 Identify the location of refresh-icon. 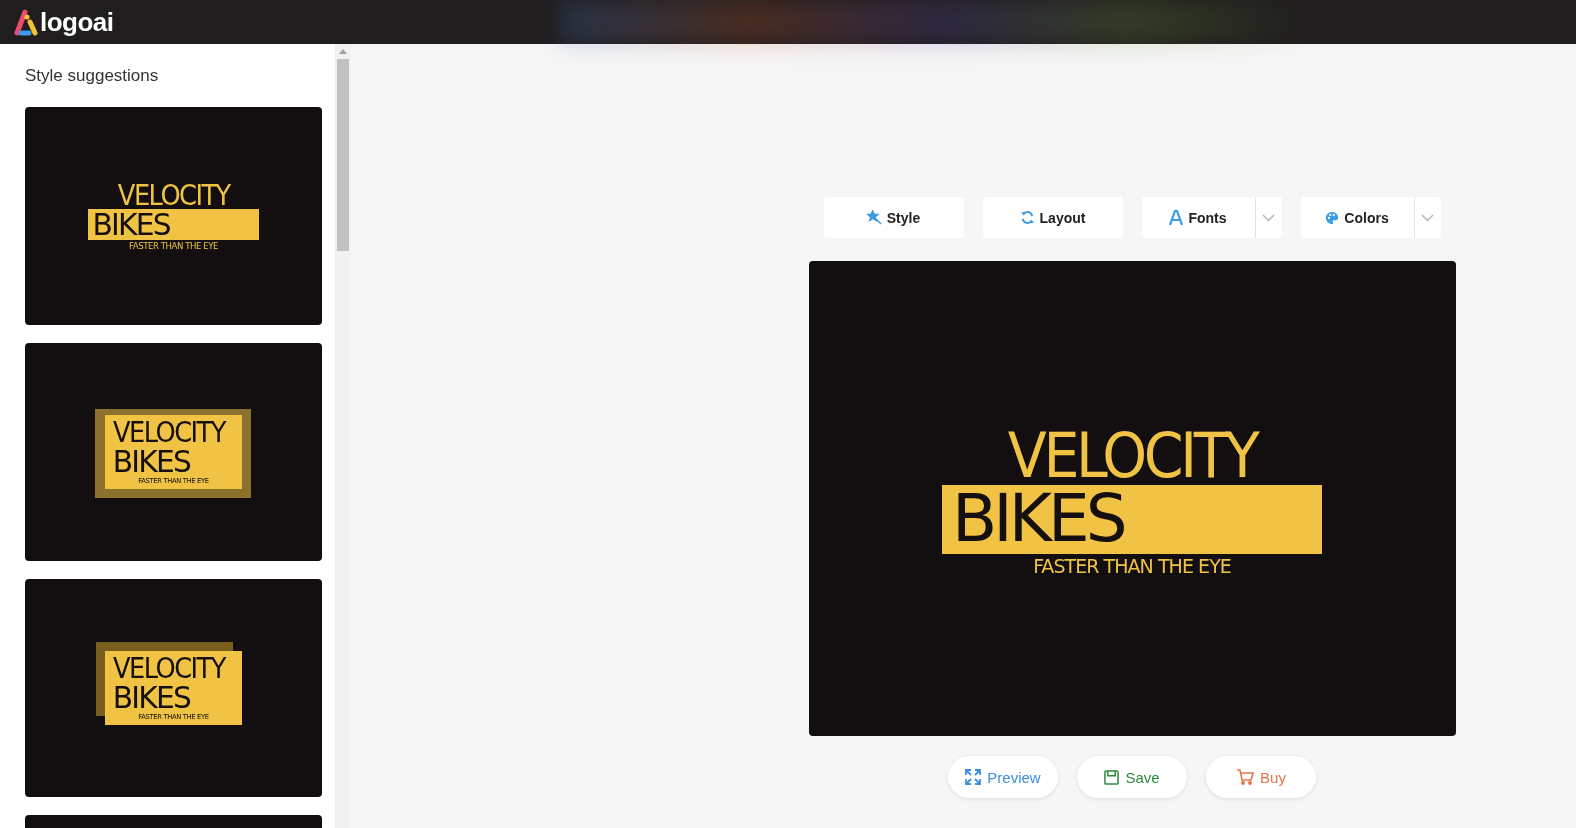
(1027, 217).